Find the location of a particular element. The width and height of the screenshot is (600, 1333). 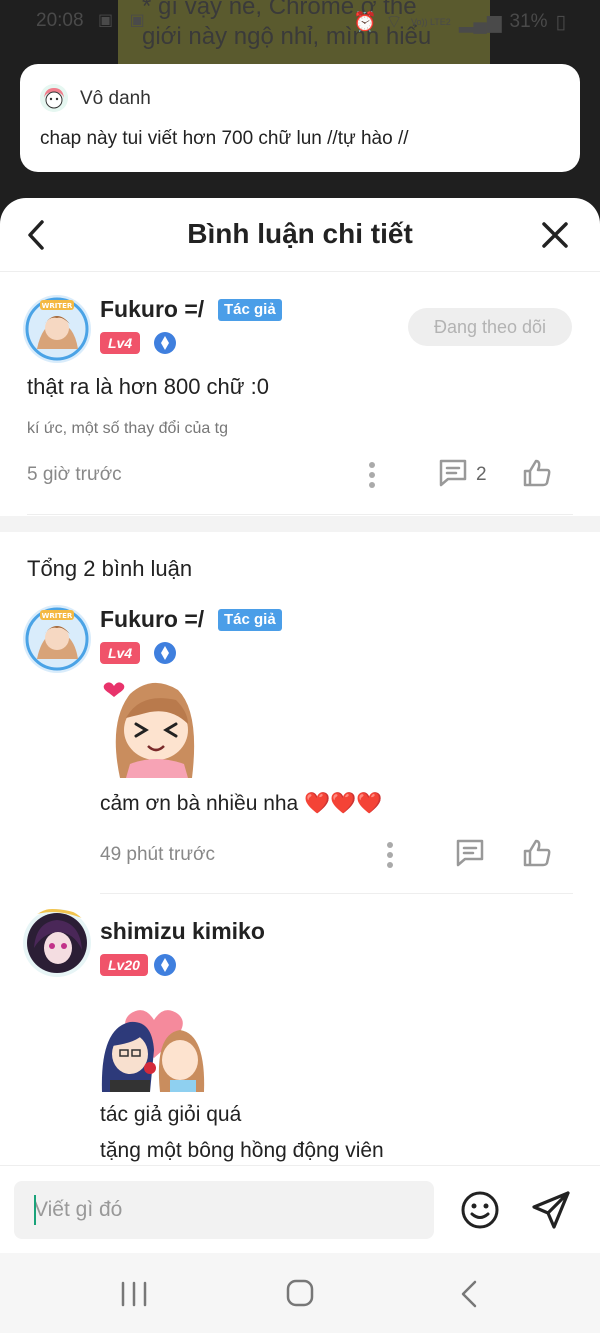

send-icon is located at coordinates (551, 1210).